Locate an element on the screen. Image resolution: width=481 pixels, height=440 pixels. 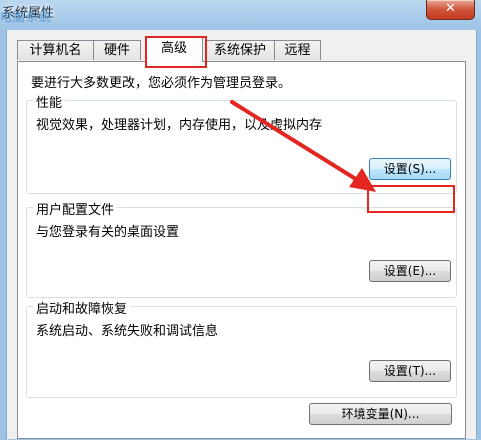
tab-computer-name: 计算机名 is located at coordinates (55, 50).